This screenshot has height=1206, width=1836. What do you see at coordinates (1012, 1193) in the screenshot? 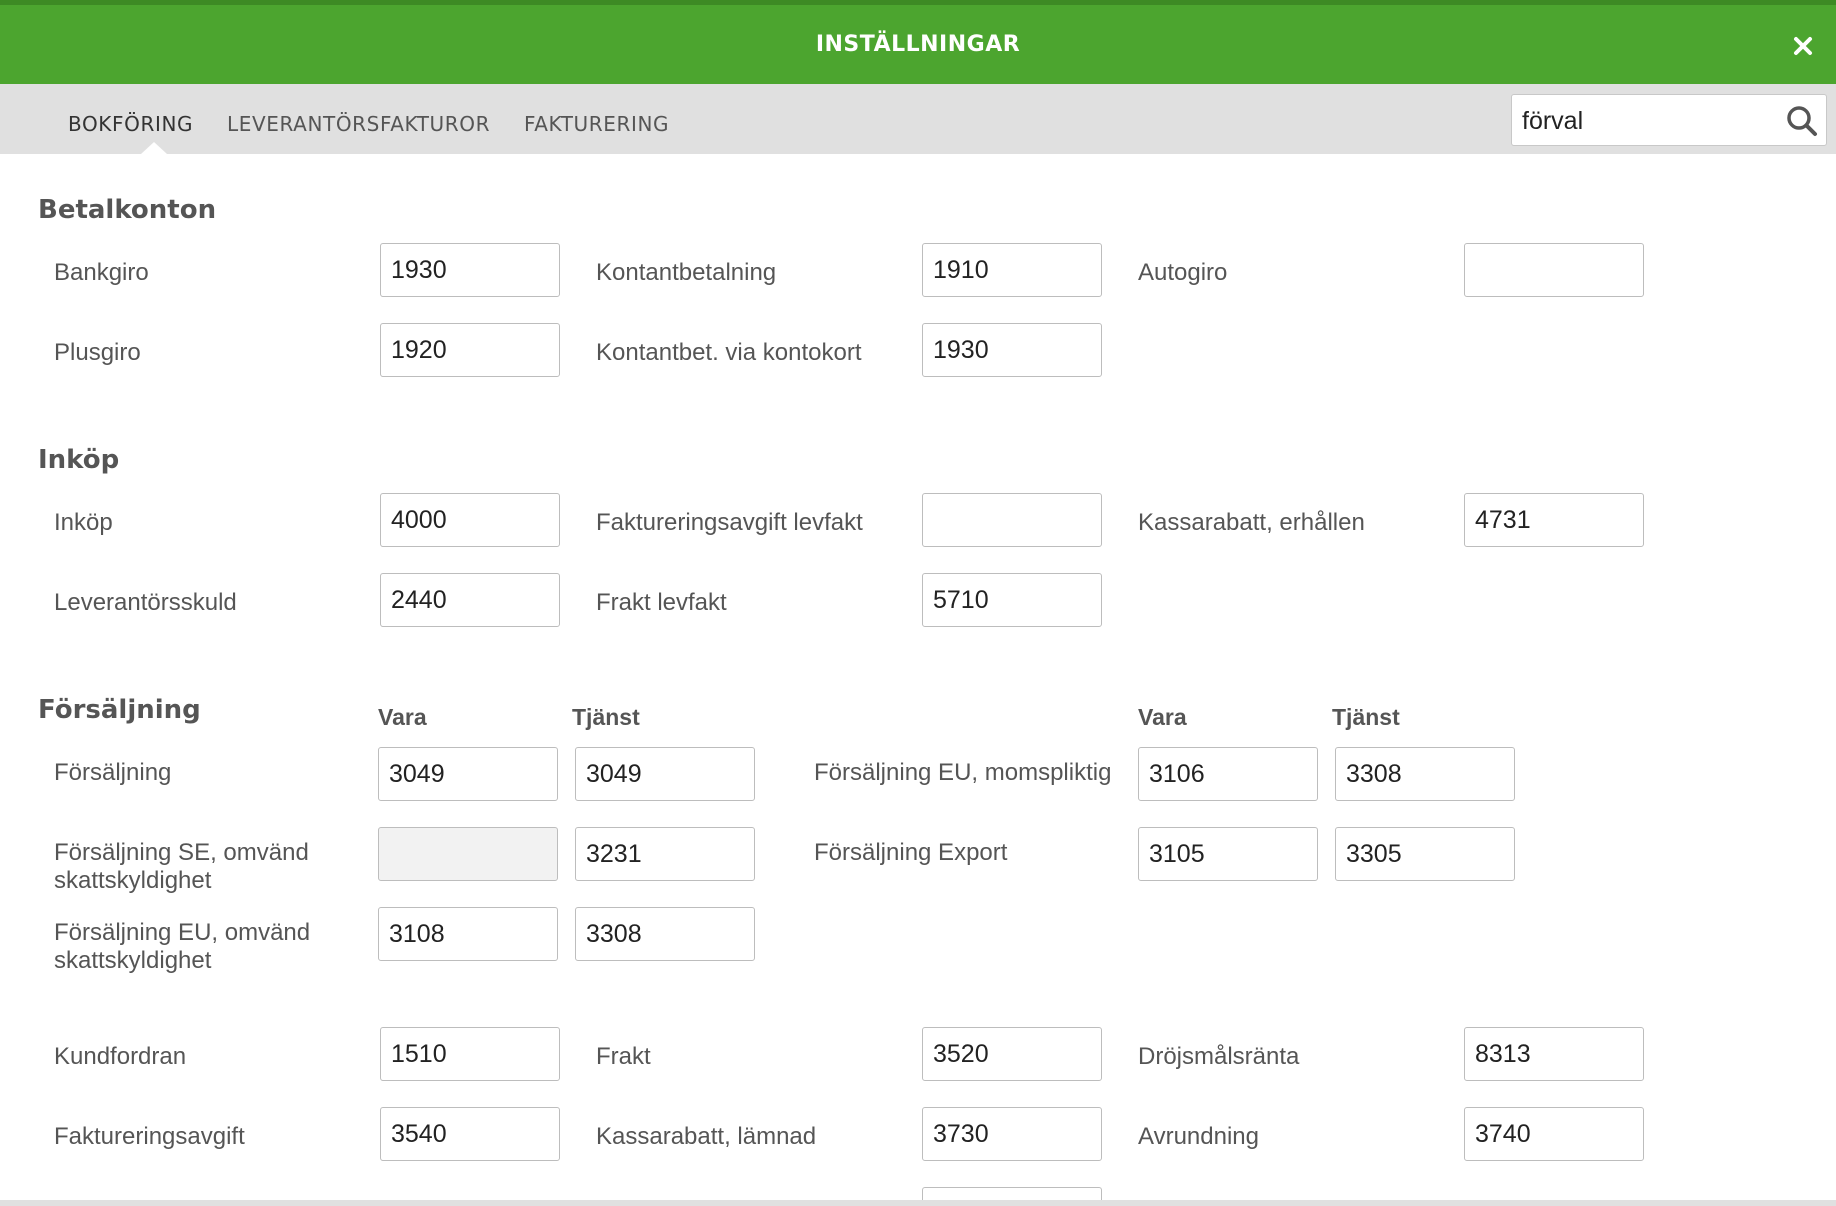
I see `partial-field` at bounding box center [1012, 1193].